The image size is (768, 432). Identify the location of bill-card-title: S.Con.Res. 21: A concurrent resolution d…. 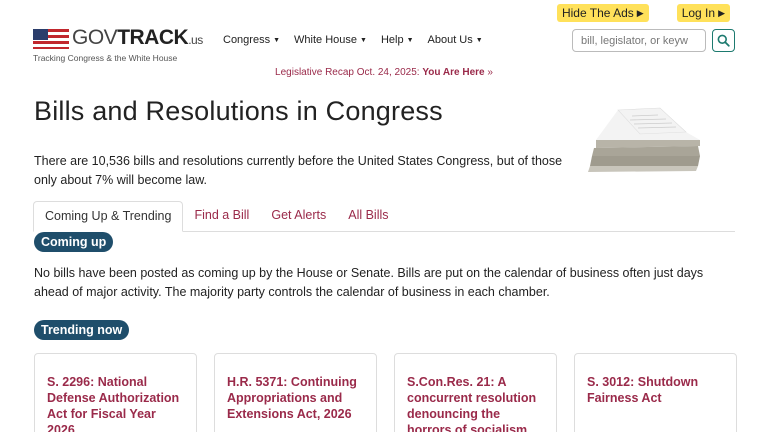
(475, 403).